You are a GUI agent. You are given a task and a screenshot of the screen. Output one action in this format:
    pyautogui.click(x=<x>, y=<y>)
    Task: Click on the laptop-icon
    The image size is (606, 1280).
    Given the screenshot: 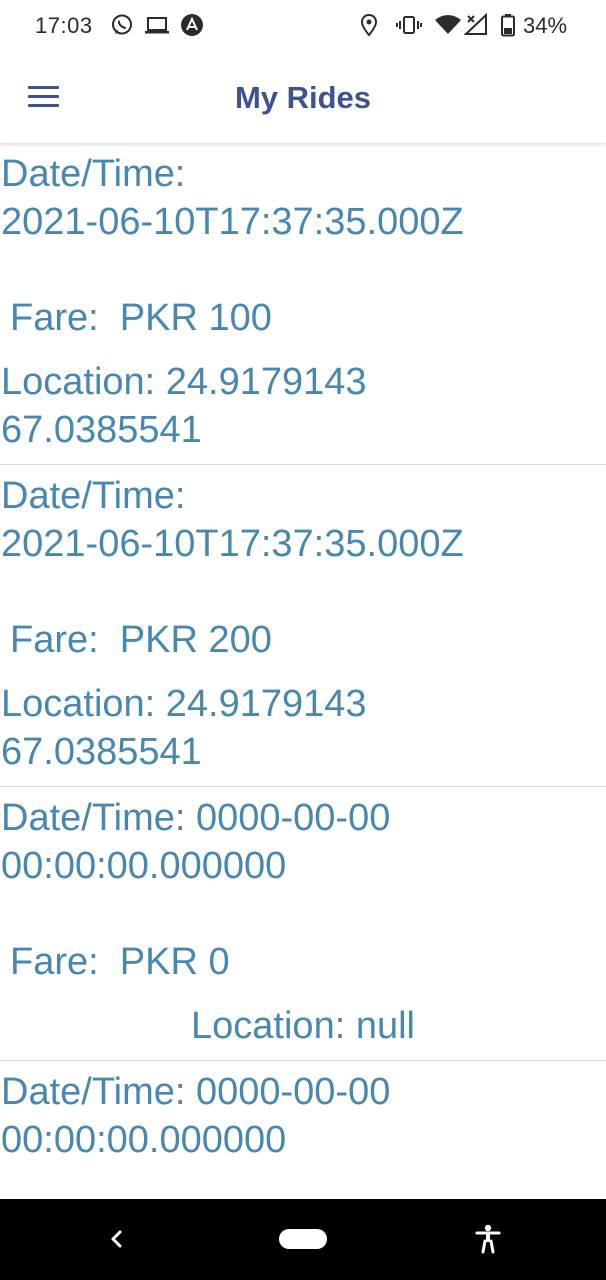 What is the action you would take?
    pyautogui.click(x=157, y=25)
    